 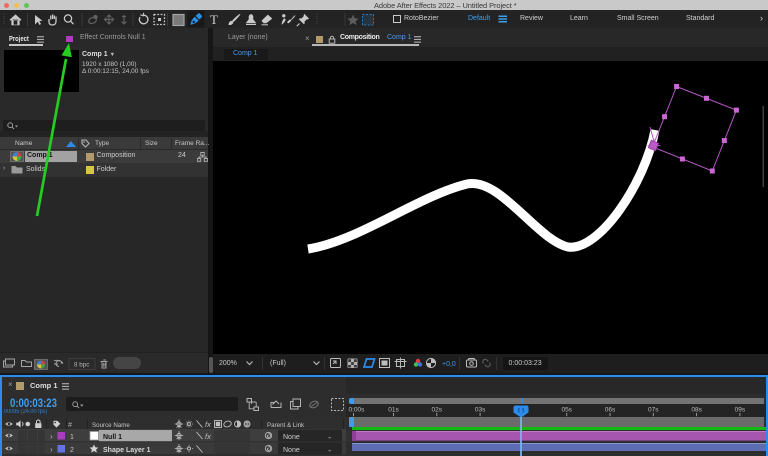 What do you see at coordinates (480, 410) in the screenshot?
I see `svg-text: 03s` at bounding box center [480, 410].